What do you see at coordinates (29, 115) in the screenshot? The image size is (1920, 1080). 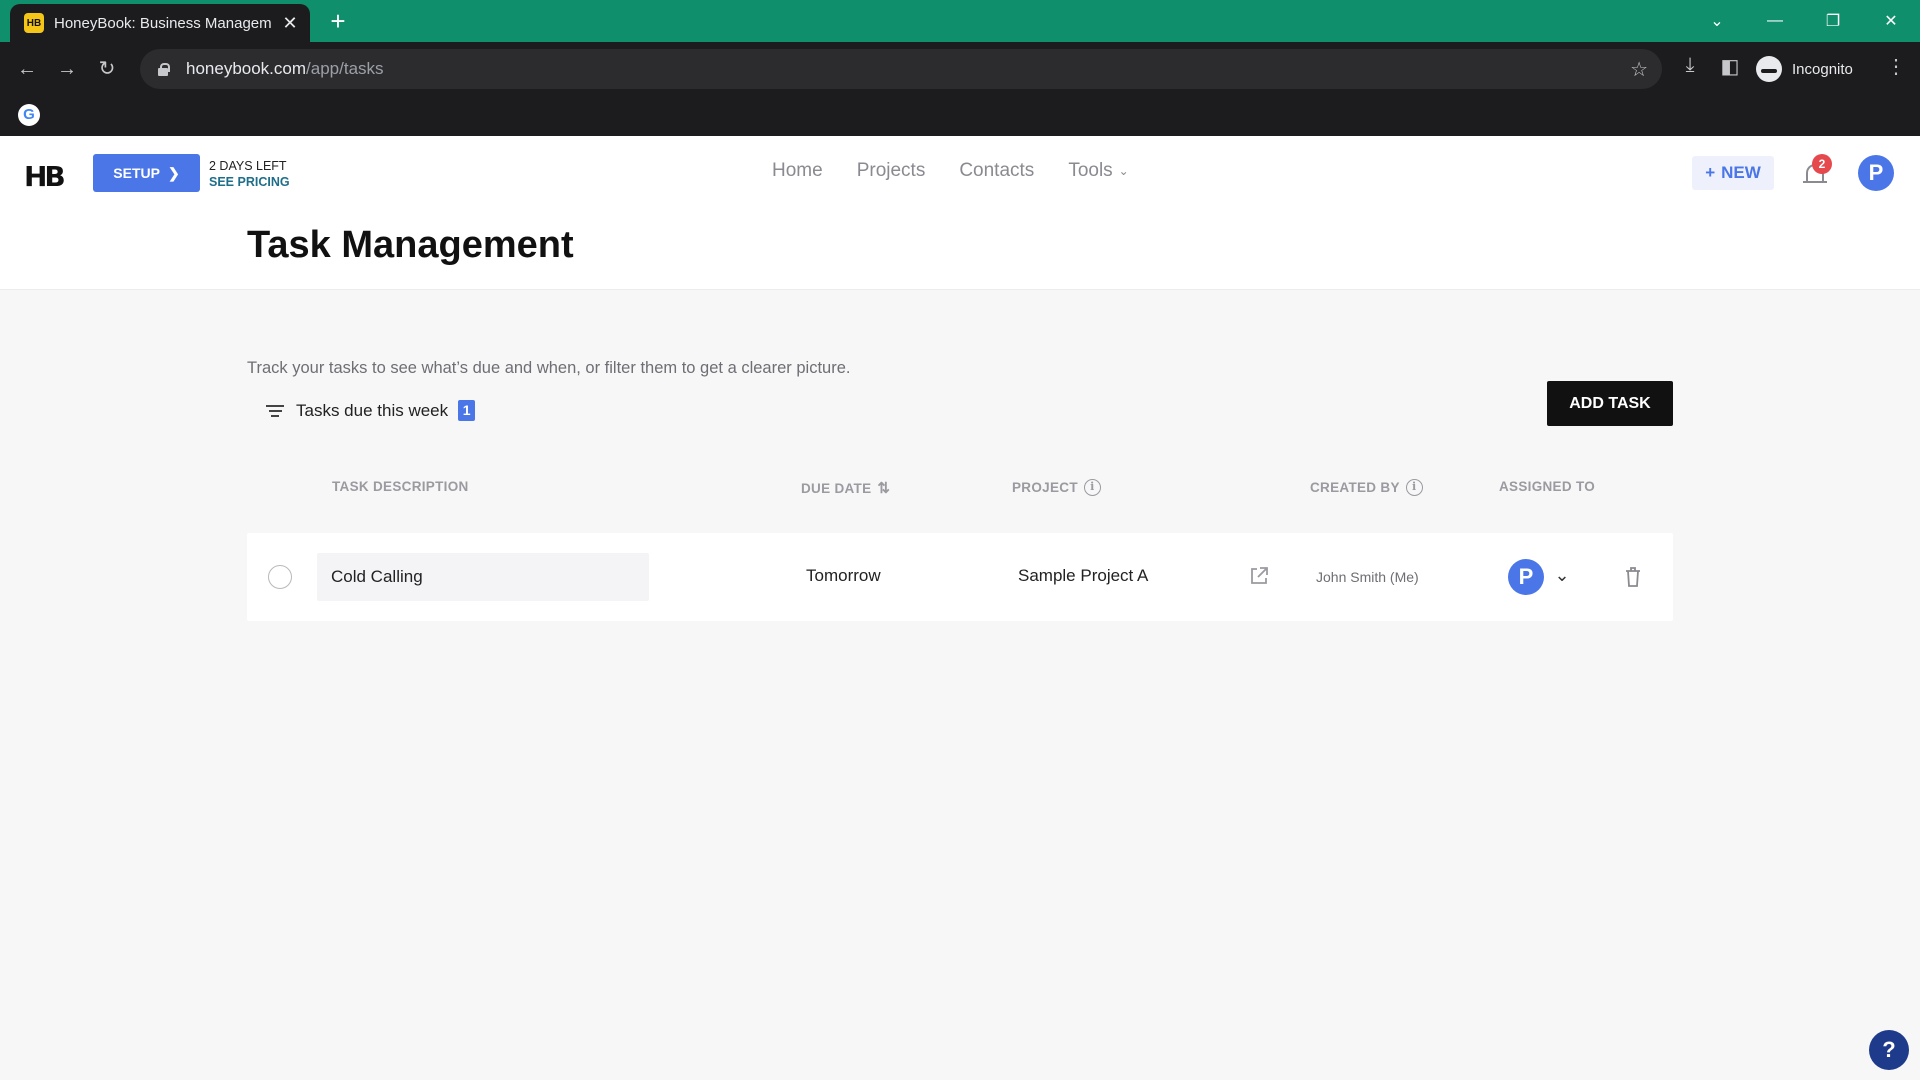 I see `google-icon: G` at bounding box center [29, 115].